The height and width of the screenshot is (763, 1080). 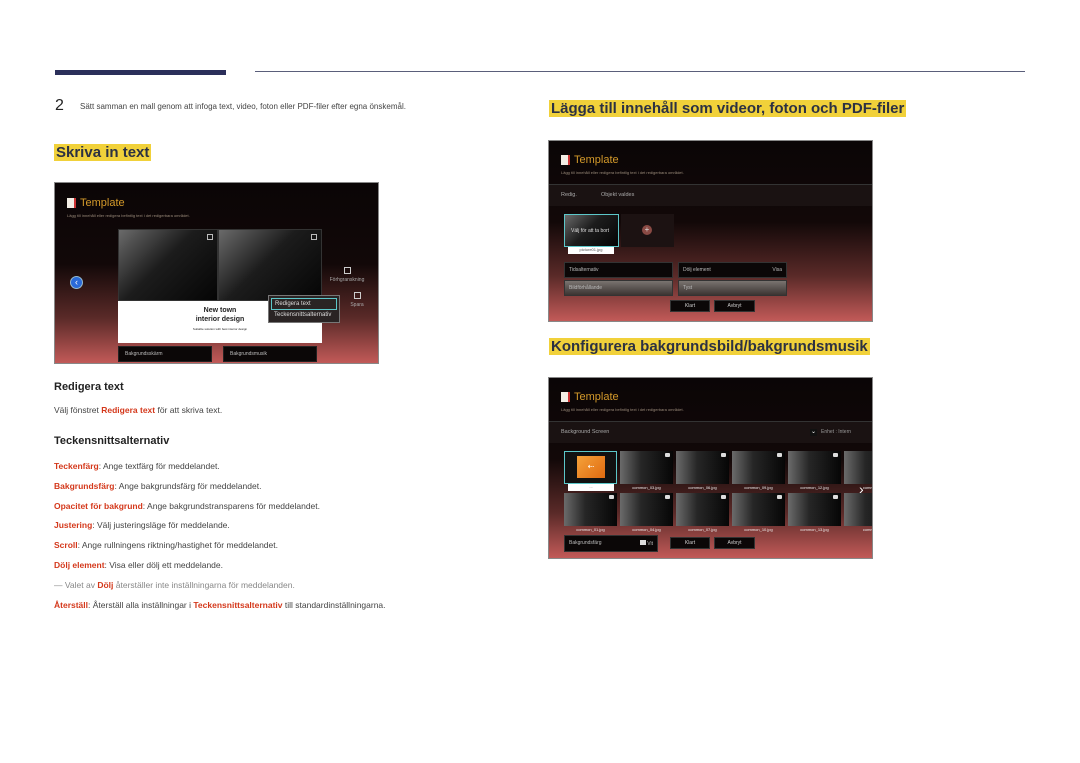 I want to click on bg-header-row: Background Screen ⌄ Enhet : Intern, so click(x=710, y=432).